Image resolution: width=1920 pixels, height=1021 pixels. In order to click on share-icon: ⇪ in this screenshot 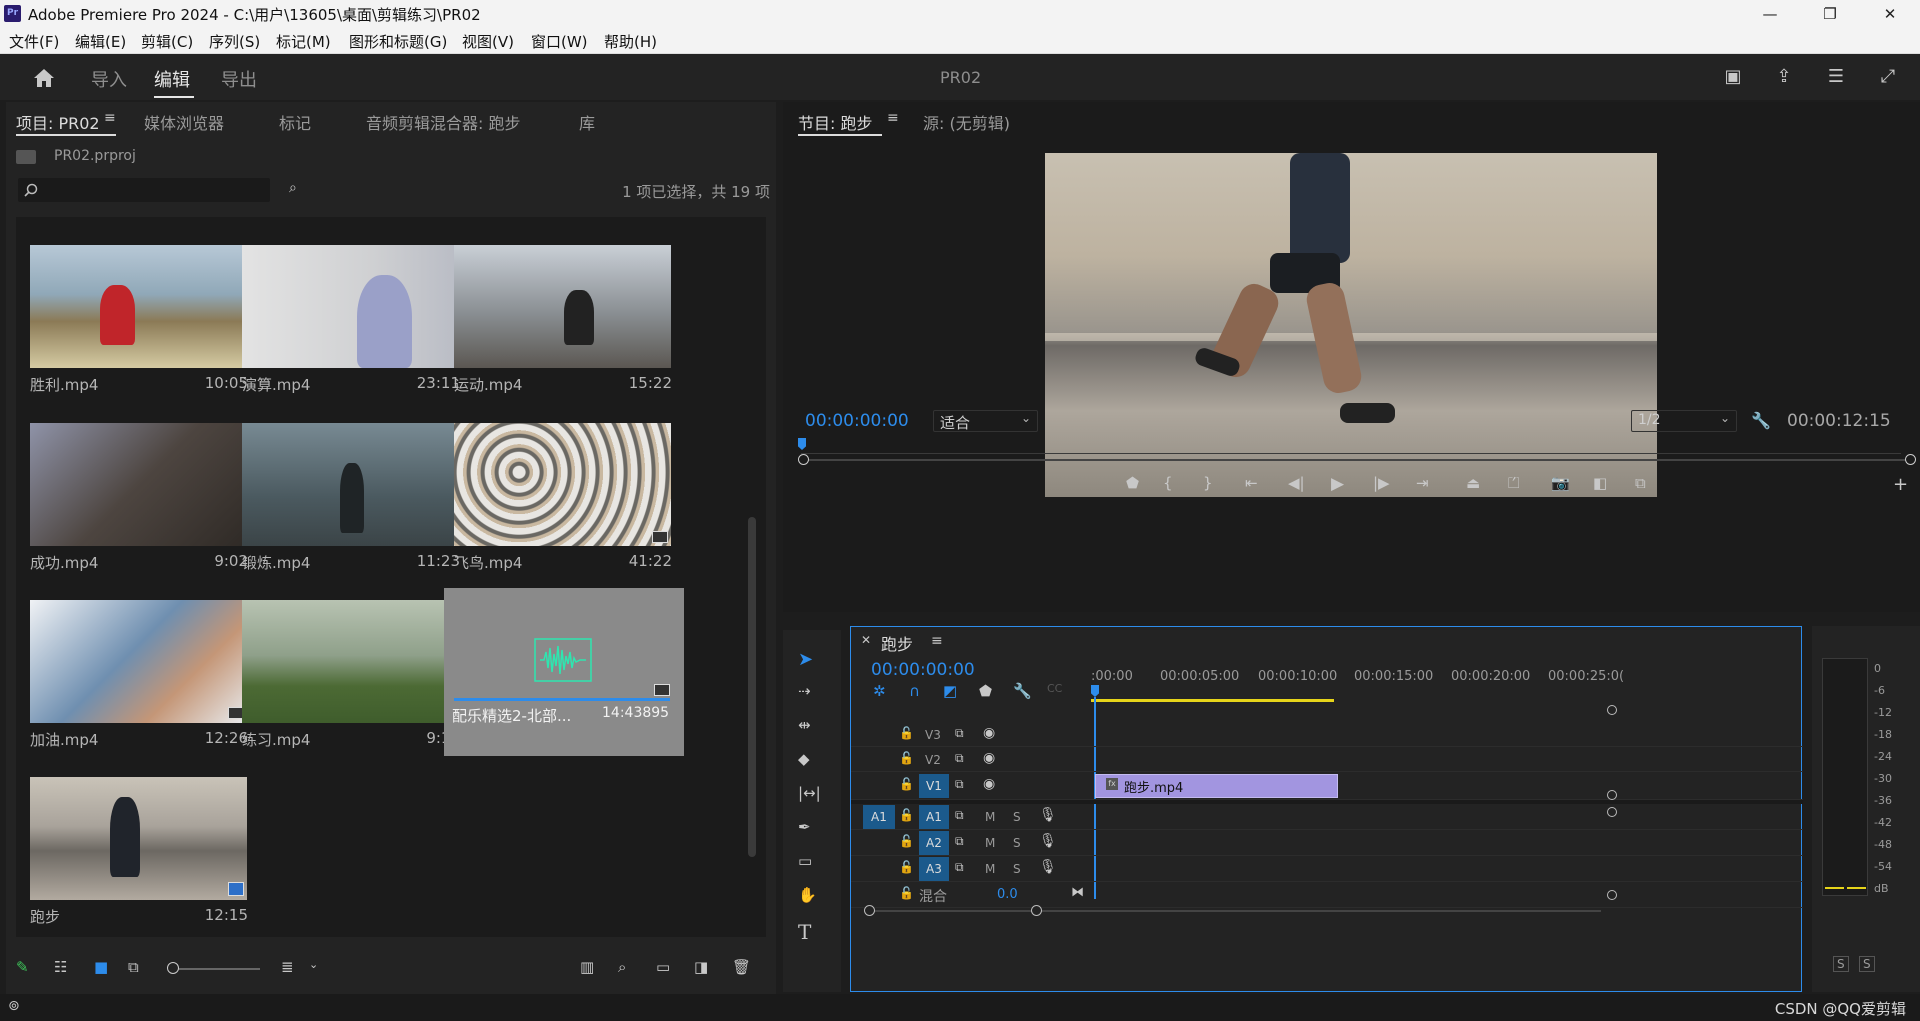, I will do `click(1784, 77)`.